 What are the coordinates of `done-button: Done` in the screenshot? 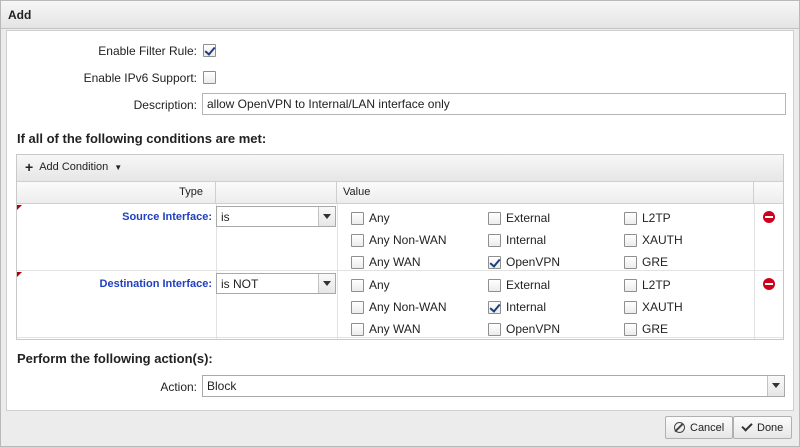 It's located at (763, 427).